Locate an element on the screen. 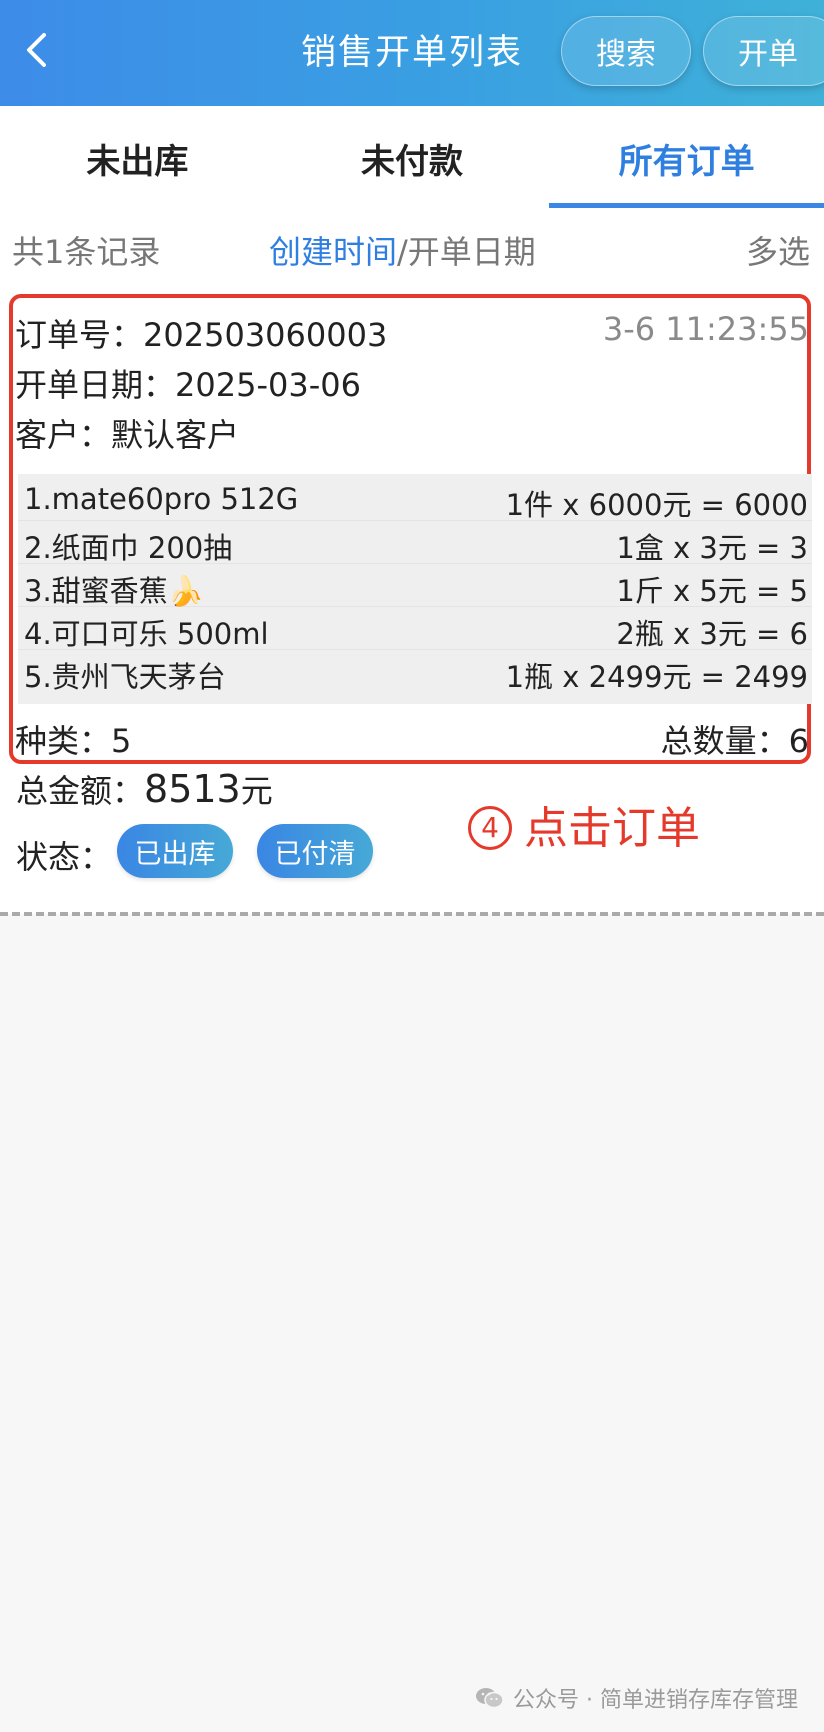 The image size is (824, 1732). total-amount-value: 8513 is located at coordinates (192, 789).